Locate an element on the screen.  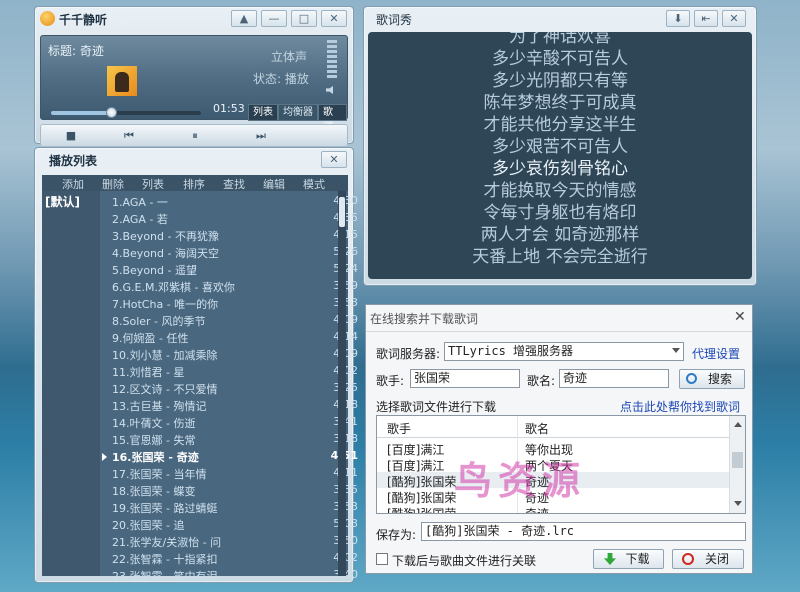
close-button: ✕ is located at coordinates (334, 18).